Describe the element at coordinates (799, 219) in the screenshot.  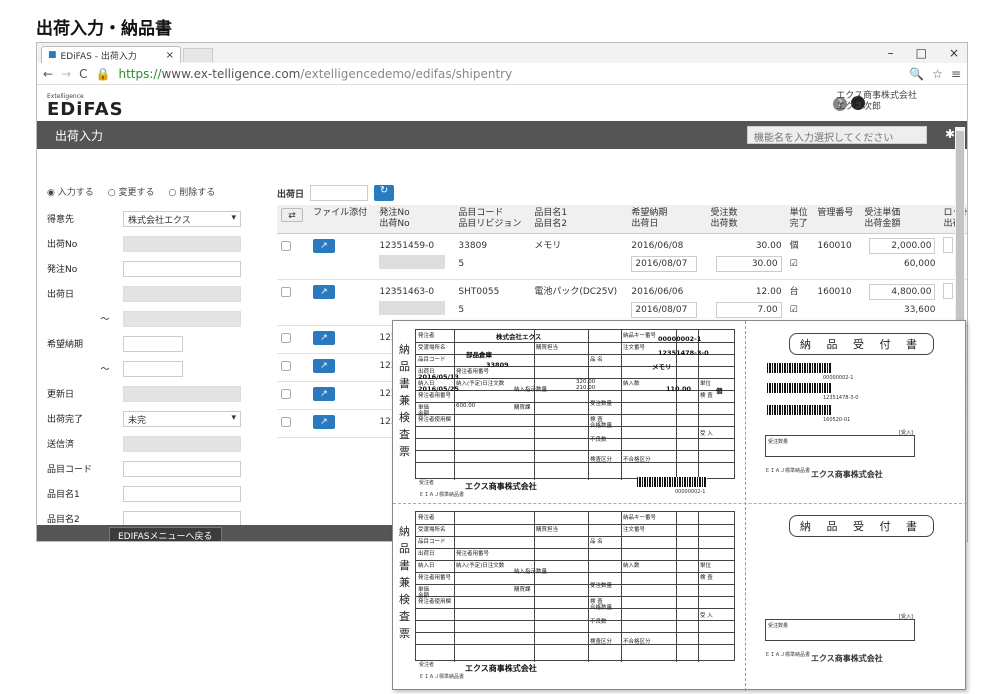
I see `column-header: 単位 完了` at that location.